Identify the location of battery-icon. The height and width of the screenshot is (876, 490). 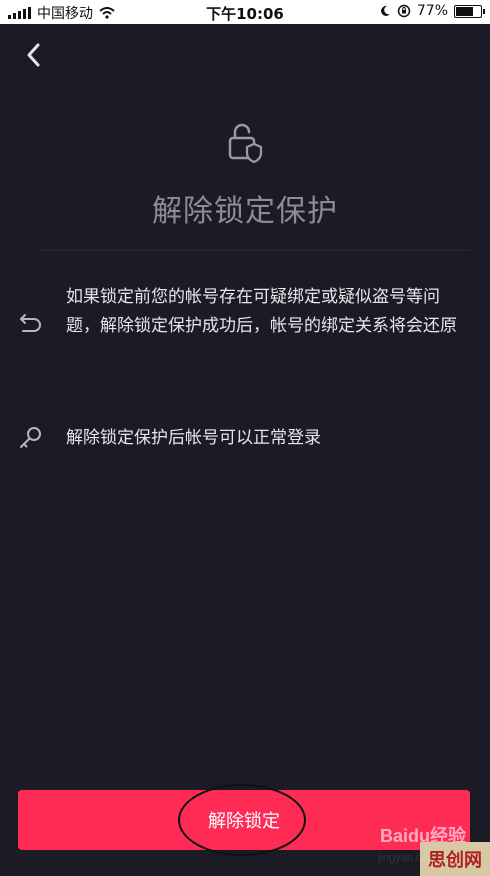
(469, 11).